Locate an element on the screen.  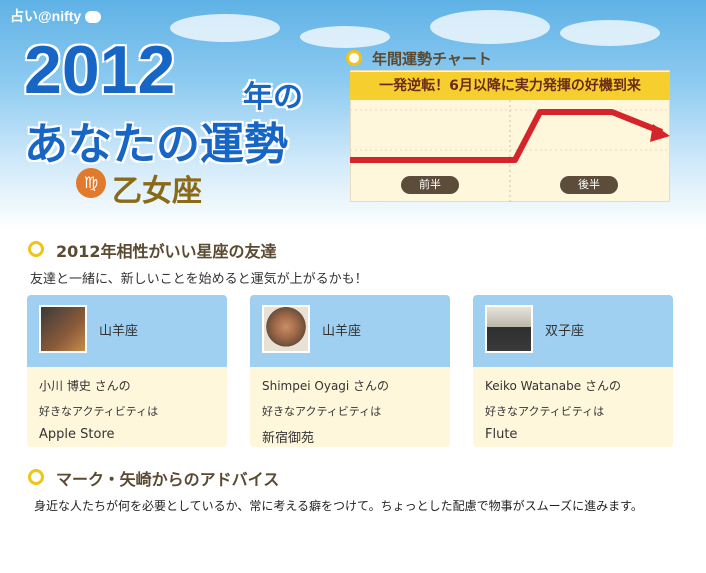
chart-plot is located at coordinates (510, 151).